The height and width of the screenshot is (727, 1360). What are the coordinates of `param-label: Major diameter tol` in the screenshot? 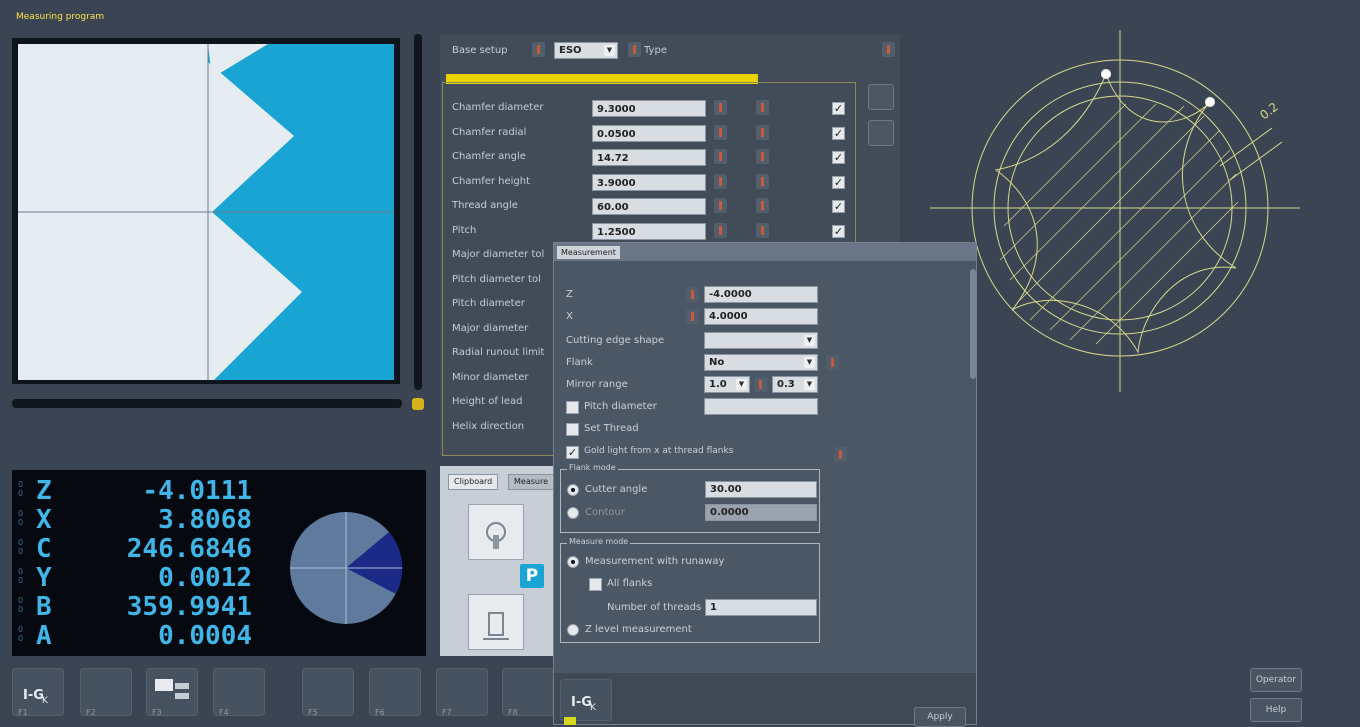 It's located at (498, 254).